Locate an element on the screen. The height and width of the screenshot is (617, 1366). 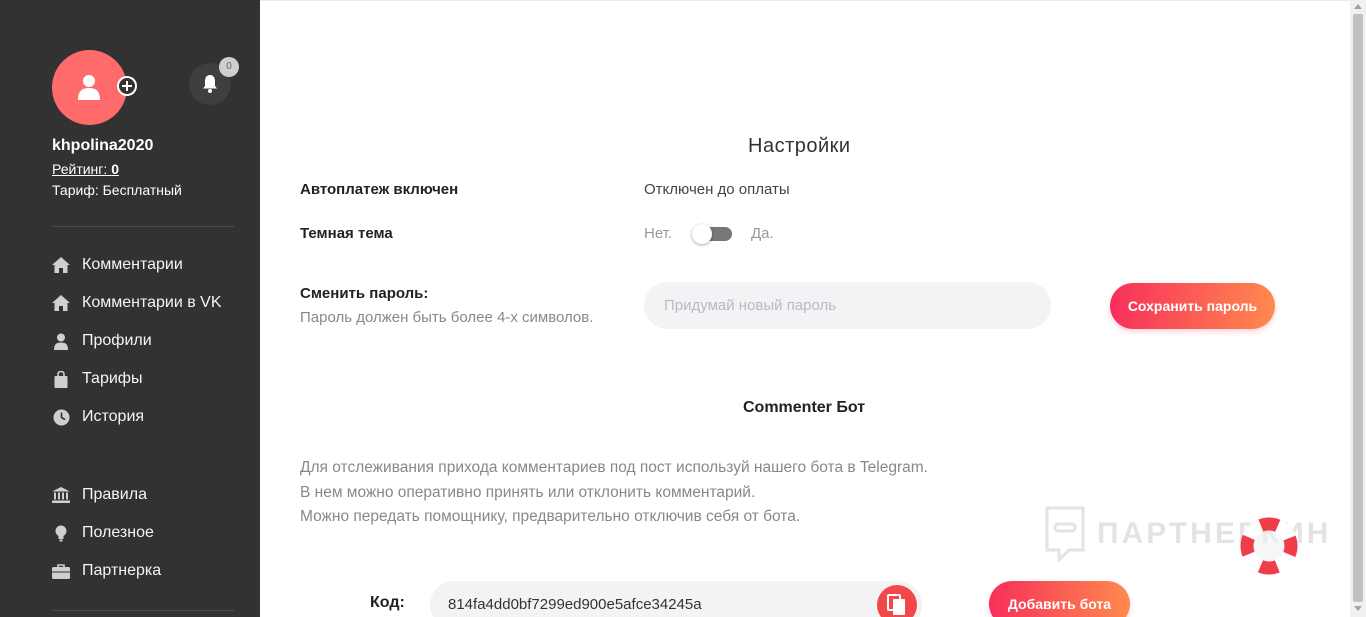
sidebar-item-label: Партнерка is located at coordinates (122, 570).